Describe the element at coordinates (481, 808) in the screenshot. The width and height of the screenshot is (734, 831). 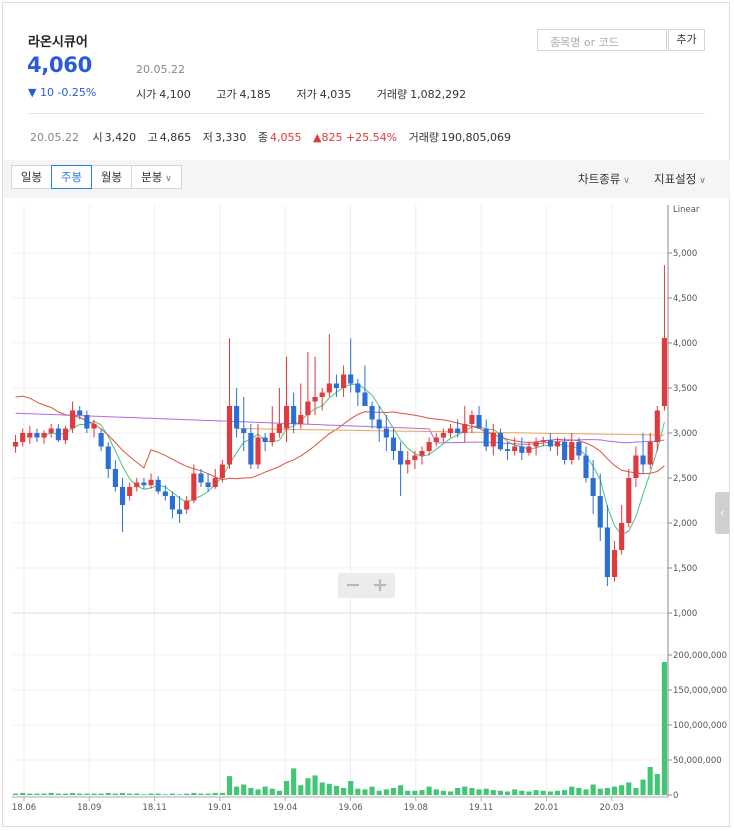
I see `x-tick-label: 19.11` at that location.